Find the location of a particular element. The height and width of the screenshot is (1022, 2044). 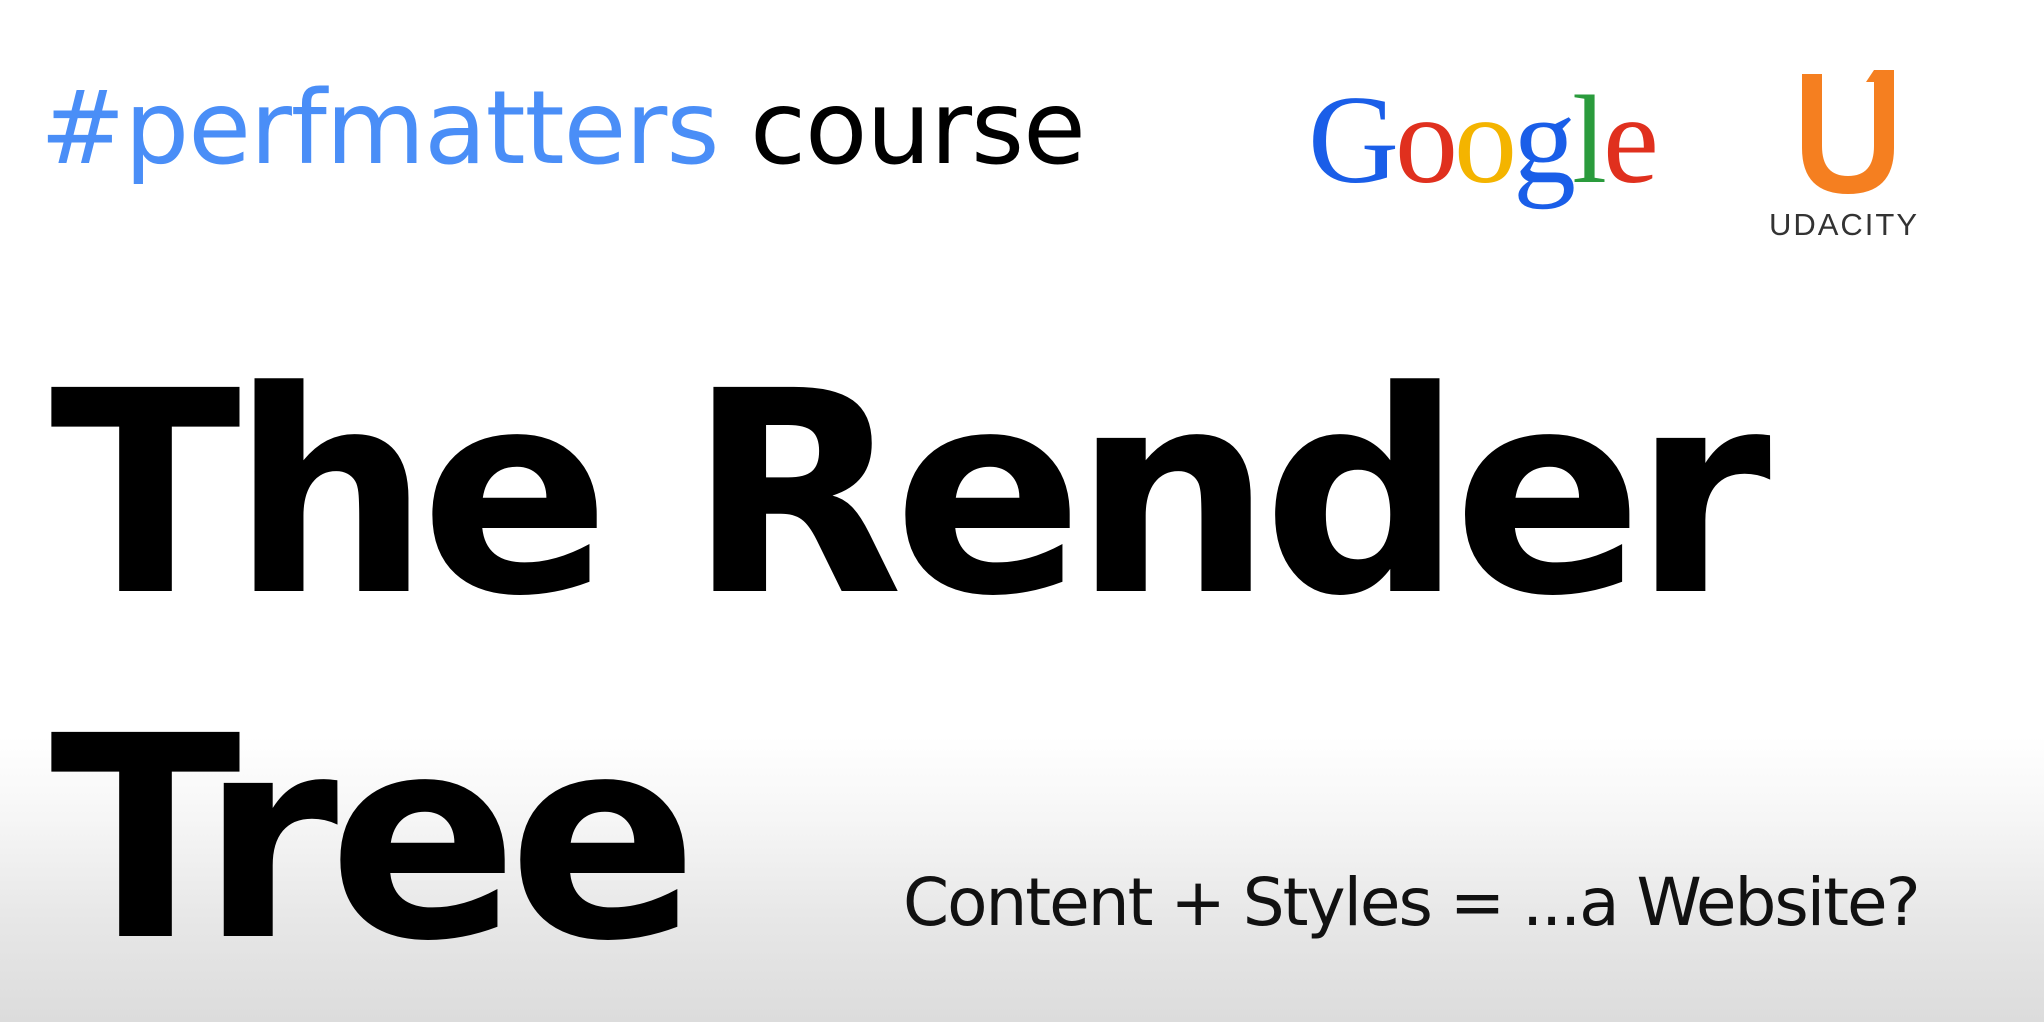

course-label: course is located at coordinates (917, 128).